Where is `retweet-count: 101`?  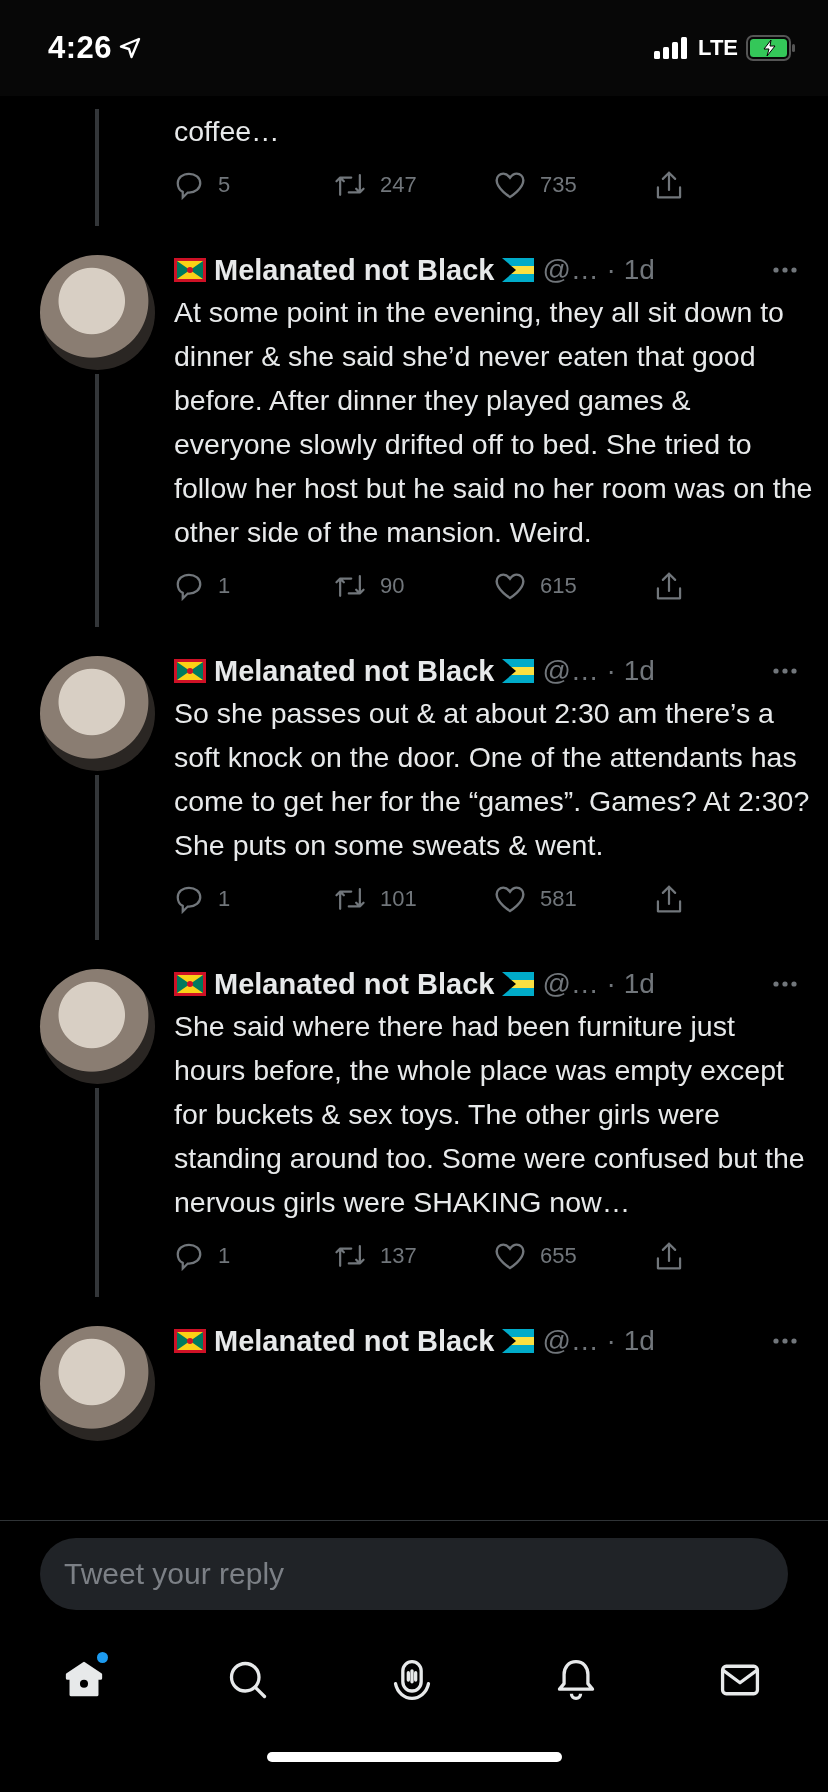 retweet-count: 101 is located at coordinates (398, 899).